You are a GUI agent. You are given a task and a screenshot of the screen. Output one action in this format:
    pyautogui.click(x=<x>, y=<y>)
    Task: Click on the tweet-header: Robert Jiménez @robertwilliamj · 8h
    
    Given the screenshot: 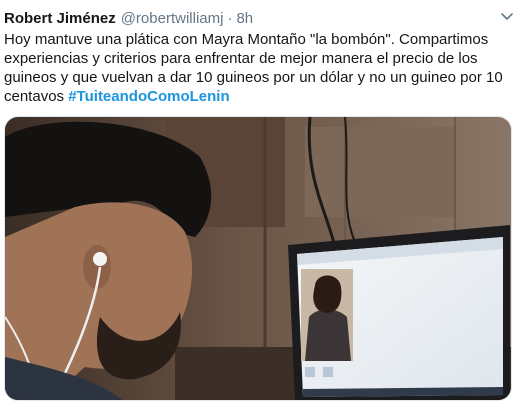 What is the action you would take?
    pyautogui.click(x=259, y=18)
    